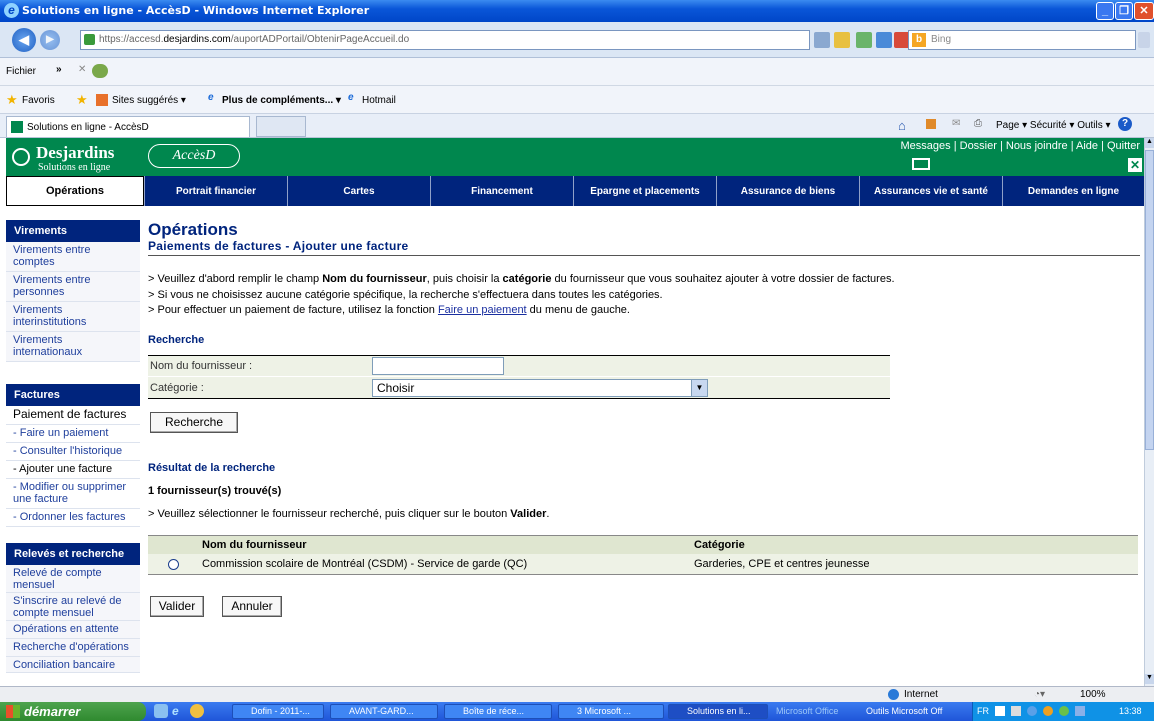  I want to click on messages-envelope-icon, so click(921, 164).